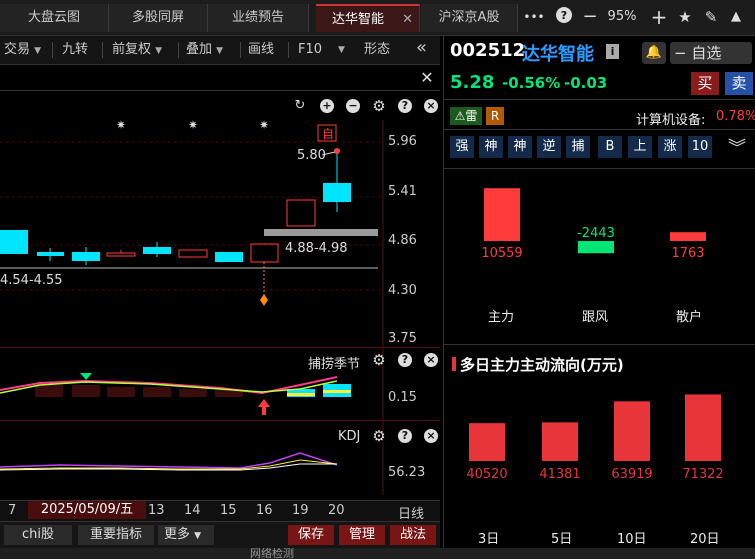  What do you see at coordinates (54, 18) in the screenshot?
I see `tab-market-cloud: 大盘云图` at bounding box center [54, 18].